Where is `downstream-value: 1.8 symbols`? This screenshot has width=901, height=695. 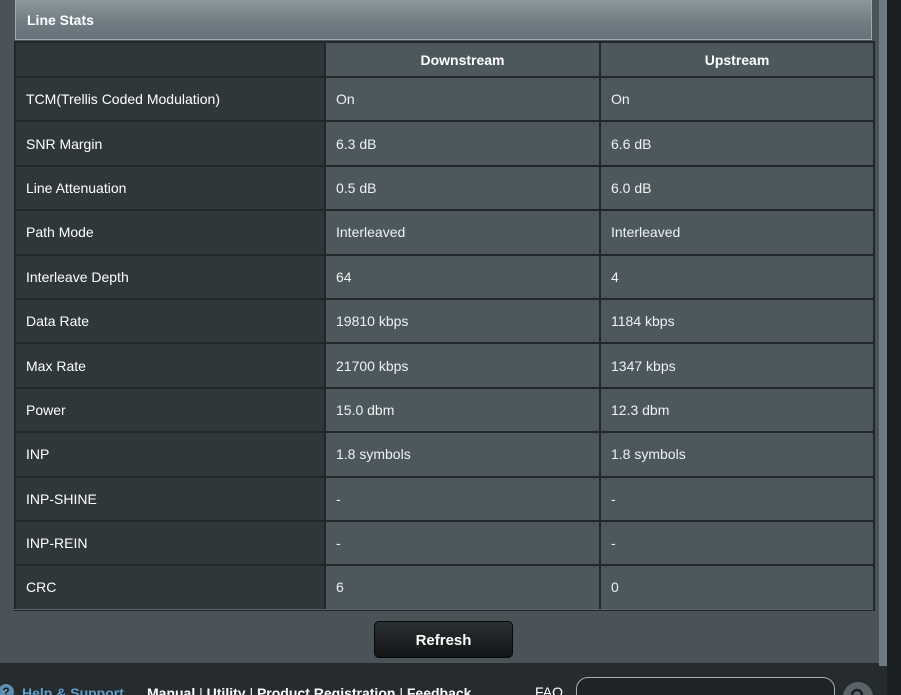 downstream-value: 1.8 symbols is located at coordinates (462, 454).